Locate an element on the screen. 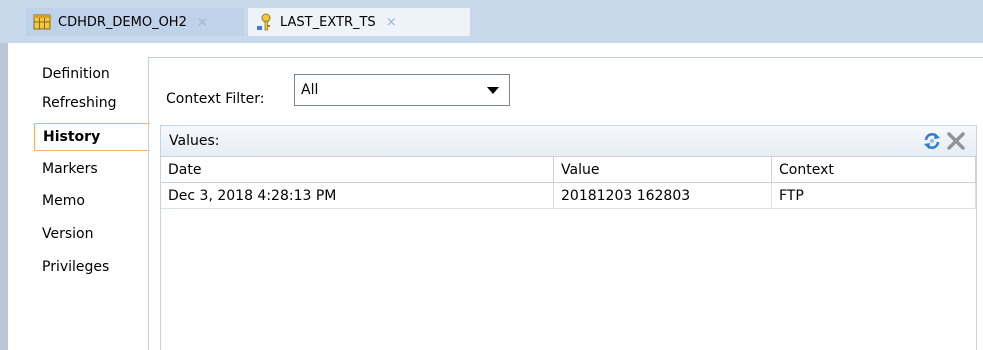 The image size is (983, 350). tab-label: CDHDR_DEMO_OH2 is located at coordinates (122, 22).